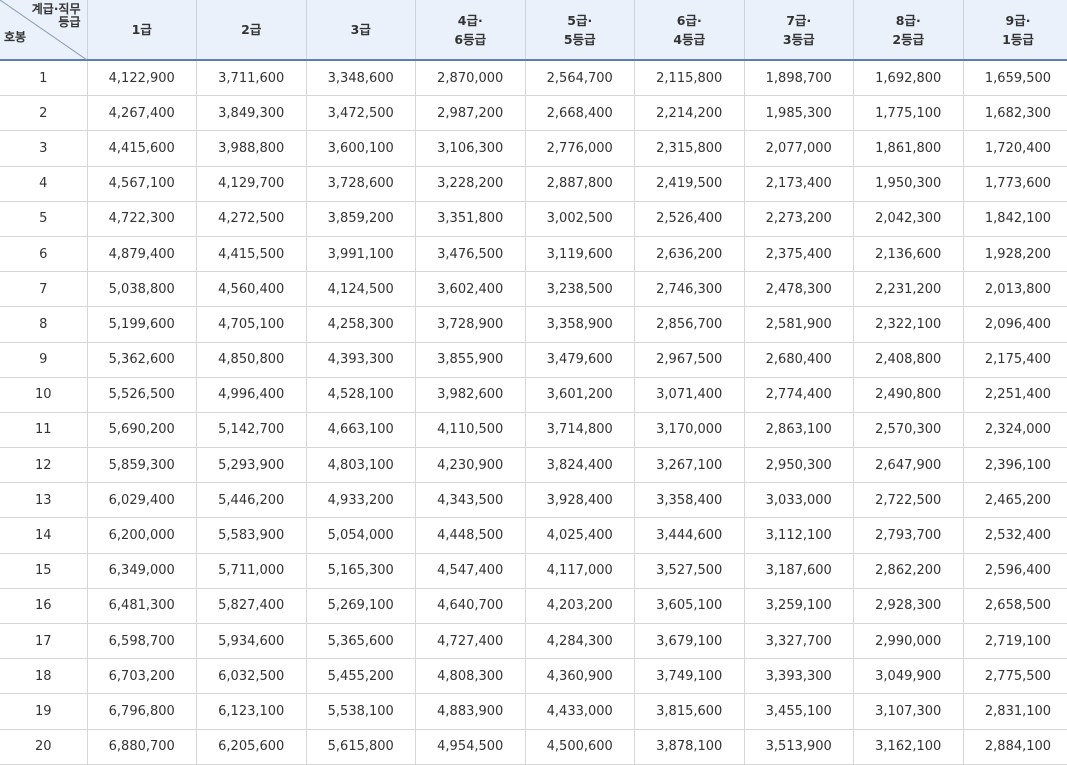  Describe the element at coordinates (471, 218) in the screenshot. I see `salary-cell: 3,351,800` at that location.